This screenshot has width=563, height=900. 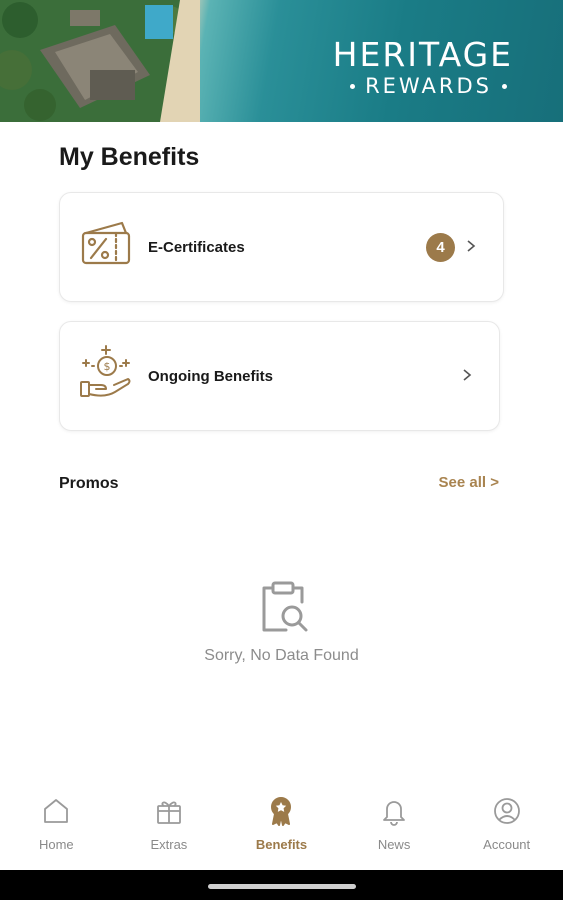 I want to click on nav-label: Account, so click(x=507, y=844).